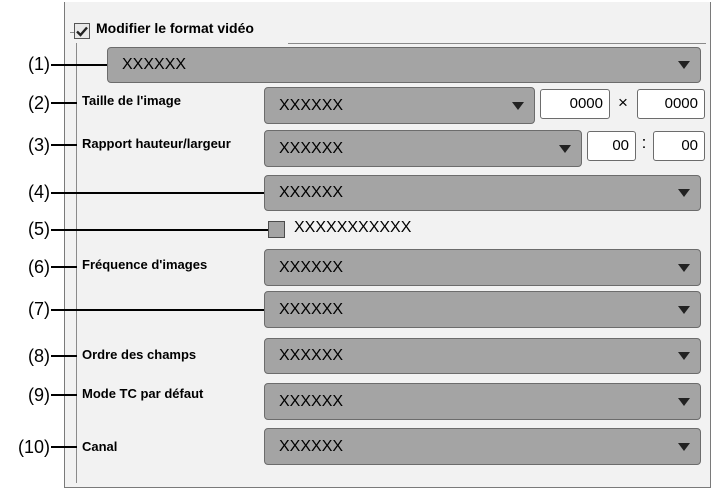 The image size is (712, 489). I want to click on row7-dropdown: XXXXXX, so click(482, 309).